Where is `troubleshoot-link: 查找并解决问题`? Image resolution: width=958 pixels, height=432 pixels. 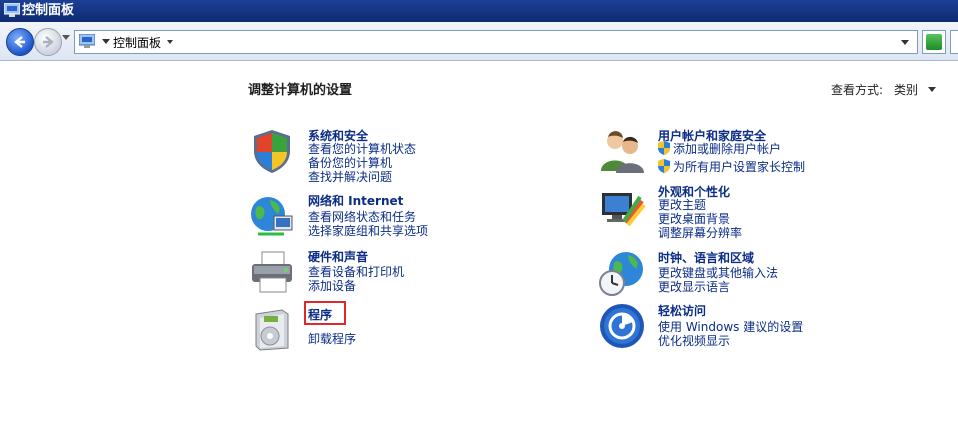
troubleshoot-link: 查找并解决问题 is located at coordinates (350, 176).